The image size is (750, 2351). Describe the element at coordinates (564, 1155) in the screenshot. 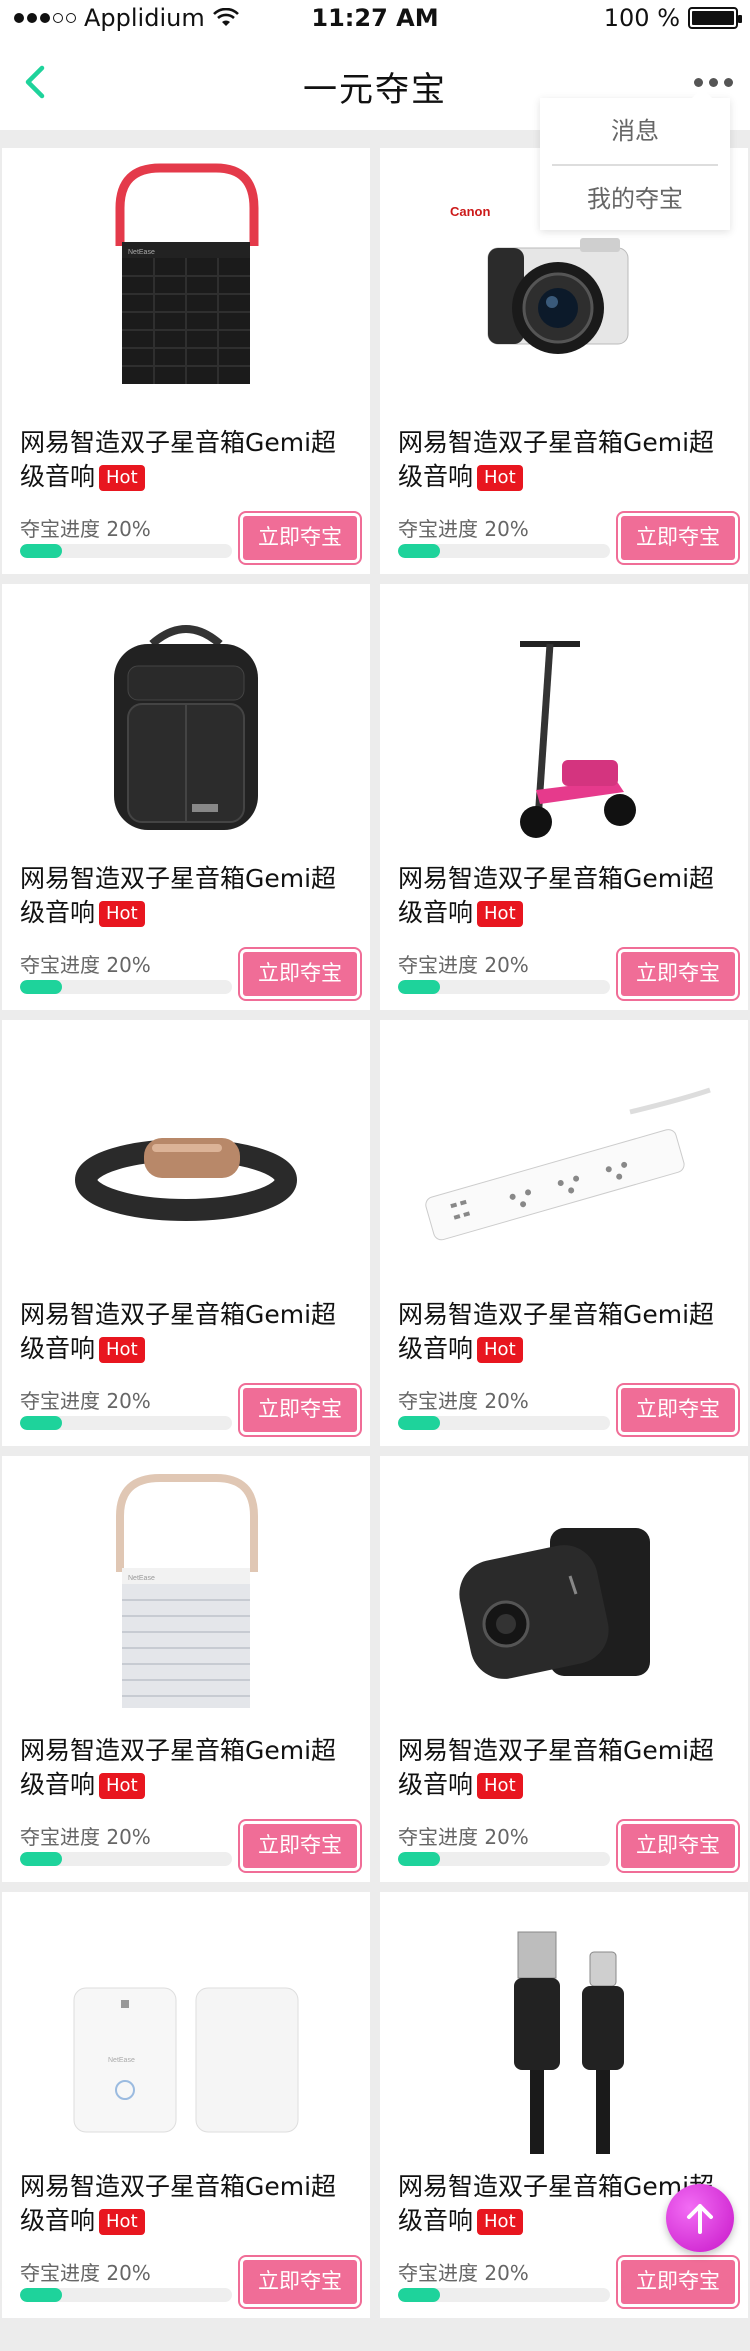

I see `power-strip-icon` at that location.